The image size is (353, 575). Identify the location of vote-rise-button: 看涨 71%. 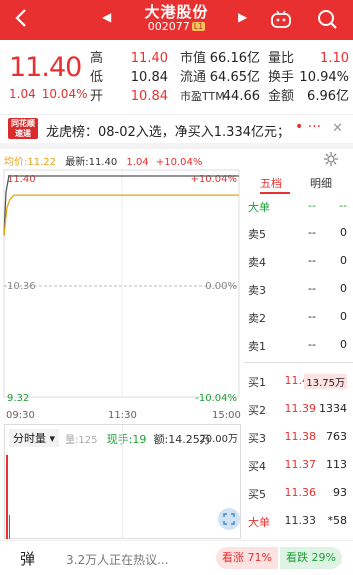
(247, 558).